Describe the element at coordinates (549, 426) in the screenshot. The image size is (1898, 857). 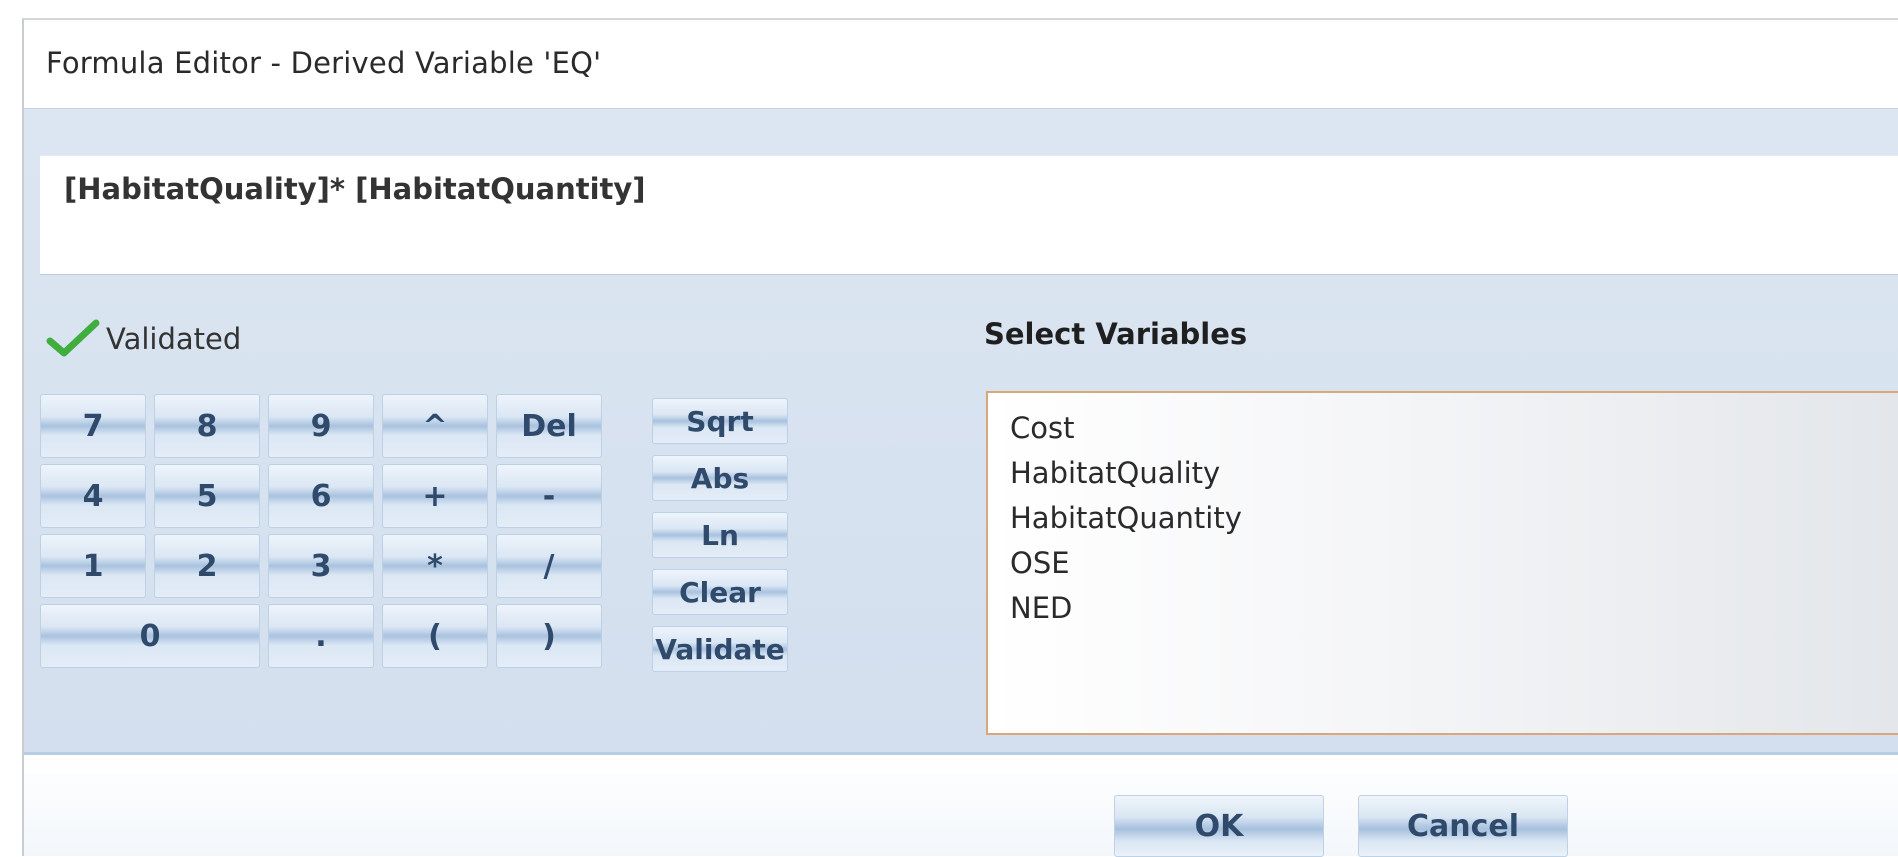
I see `key-del: Del` at that location.